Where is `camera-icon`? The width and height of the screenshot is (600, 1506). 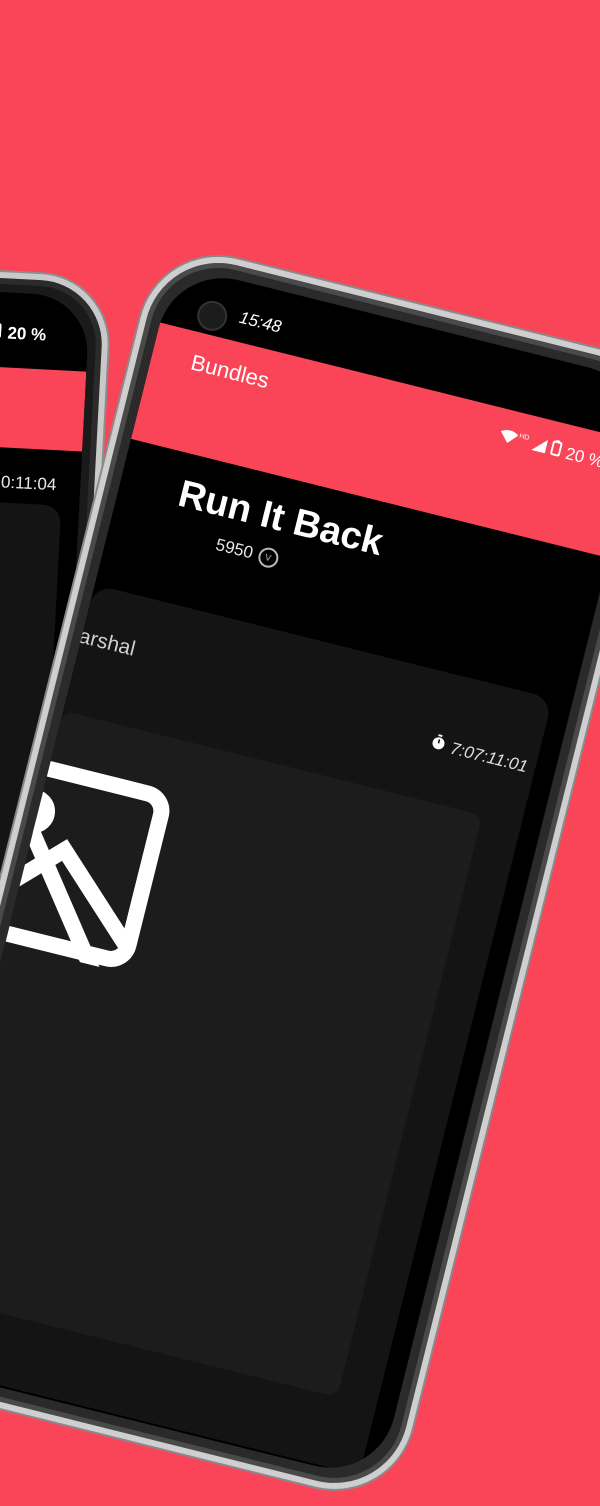
camera-icon is located at coordinates (212, 316).